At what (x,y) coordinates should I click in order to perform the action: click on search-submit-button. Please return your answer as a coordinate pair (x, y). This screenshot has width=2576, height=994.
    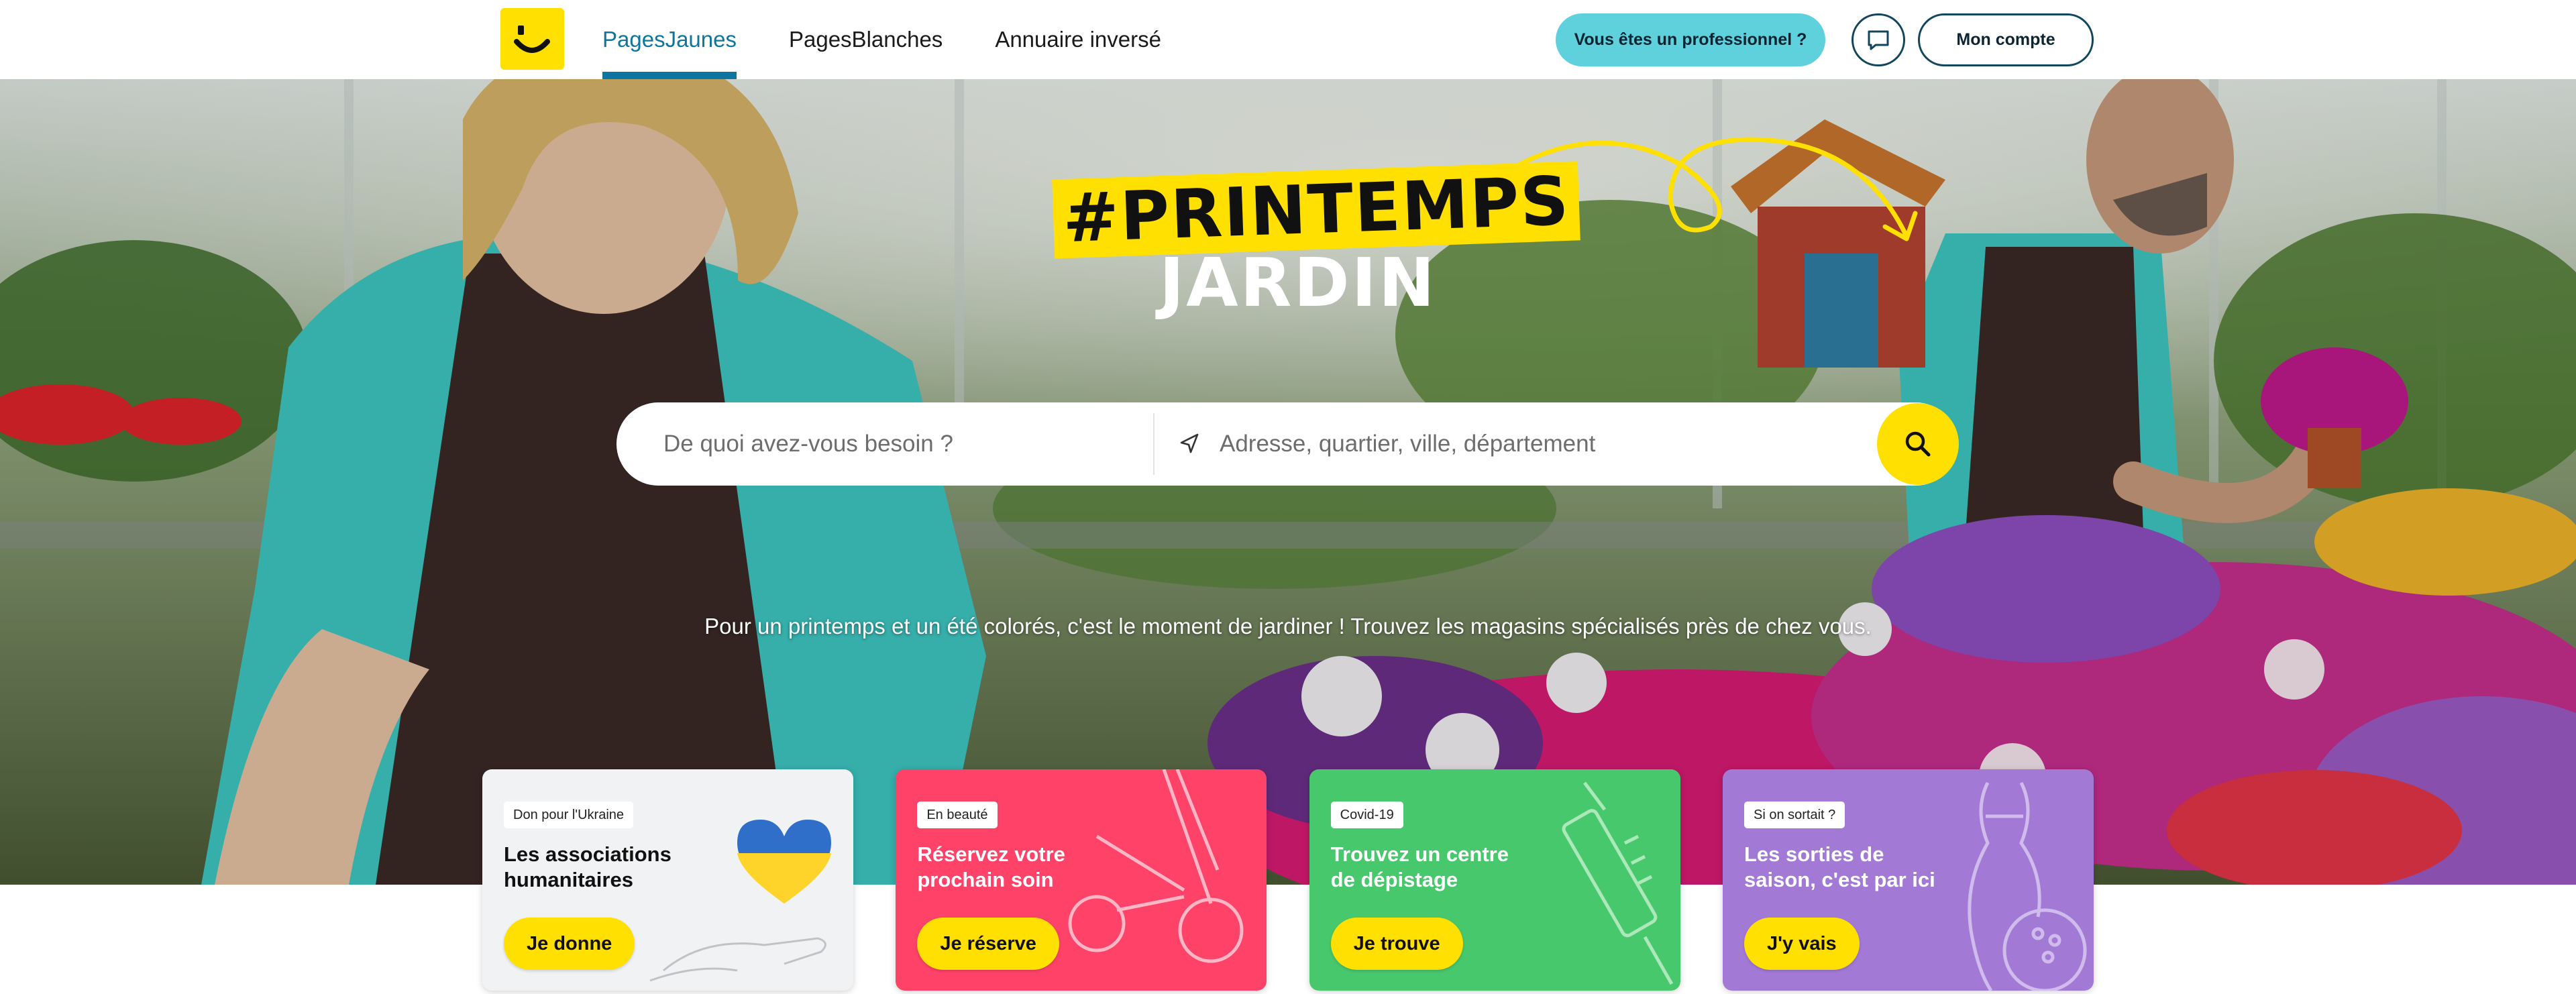
    Looking at the image, I should click on (1918, 444).